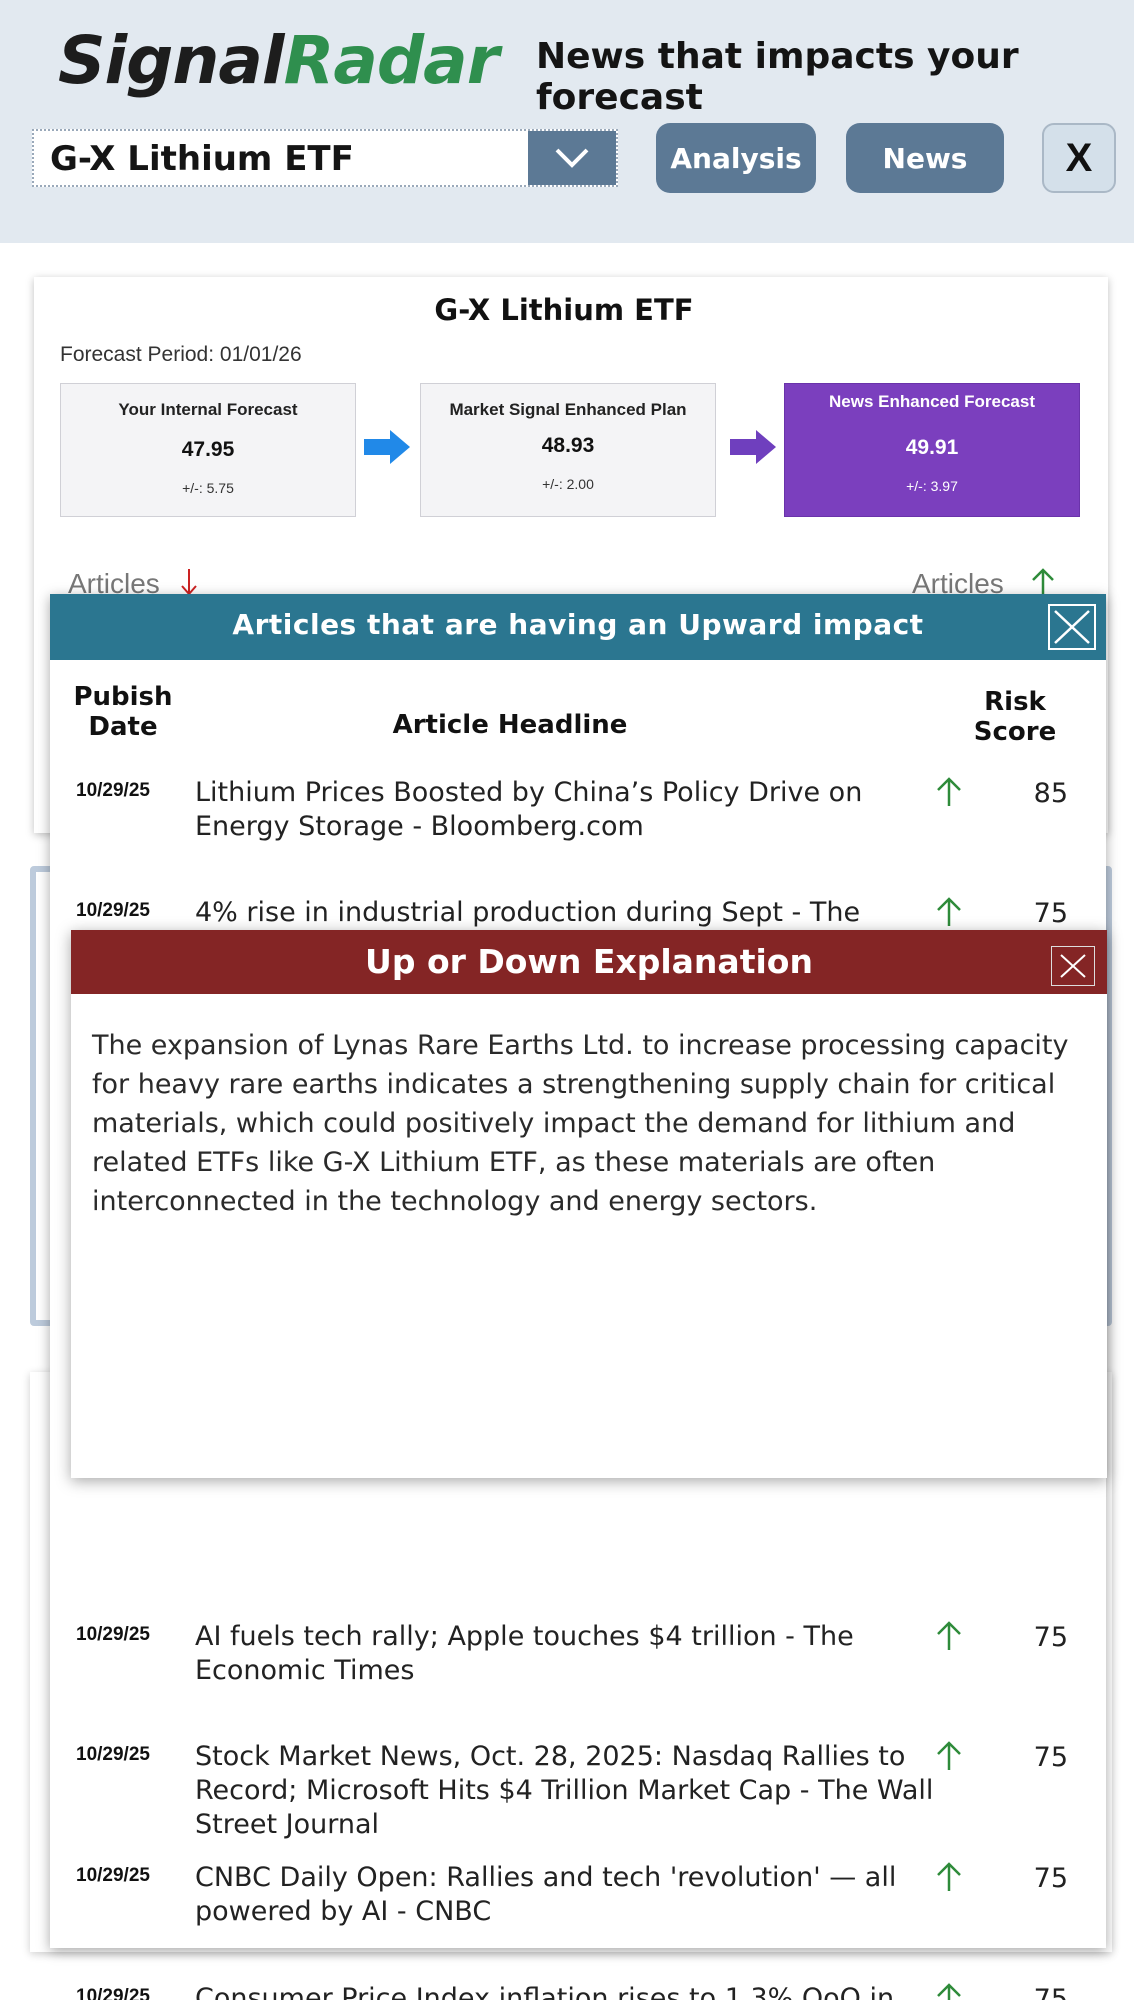 The height and width of the screenshot is (2000, 1134). I want to click on logo-signal-text: Signal, so click(171, 60).